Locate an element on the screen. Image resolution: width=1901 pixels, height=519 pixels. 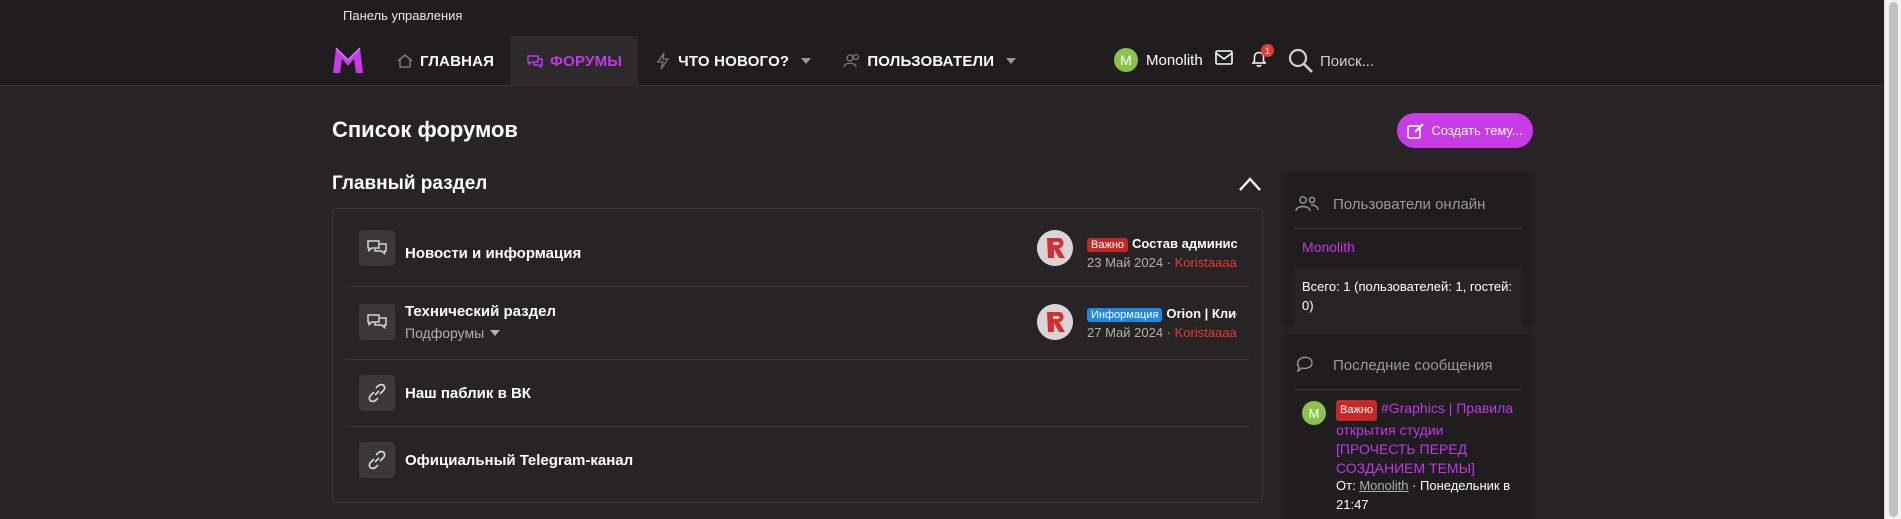
online-users-header: Пользователи онлайн is located at coordinates (1390, 204).